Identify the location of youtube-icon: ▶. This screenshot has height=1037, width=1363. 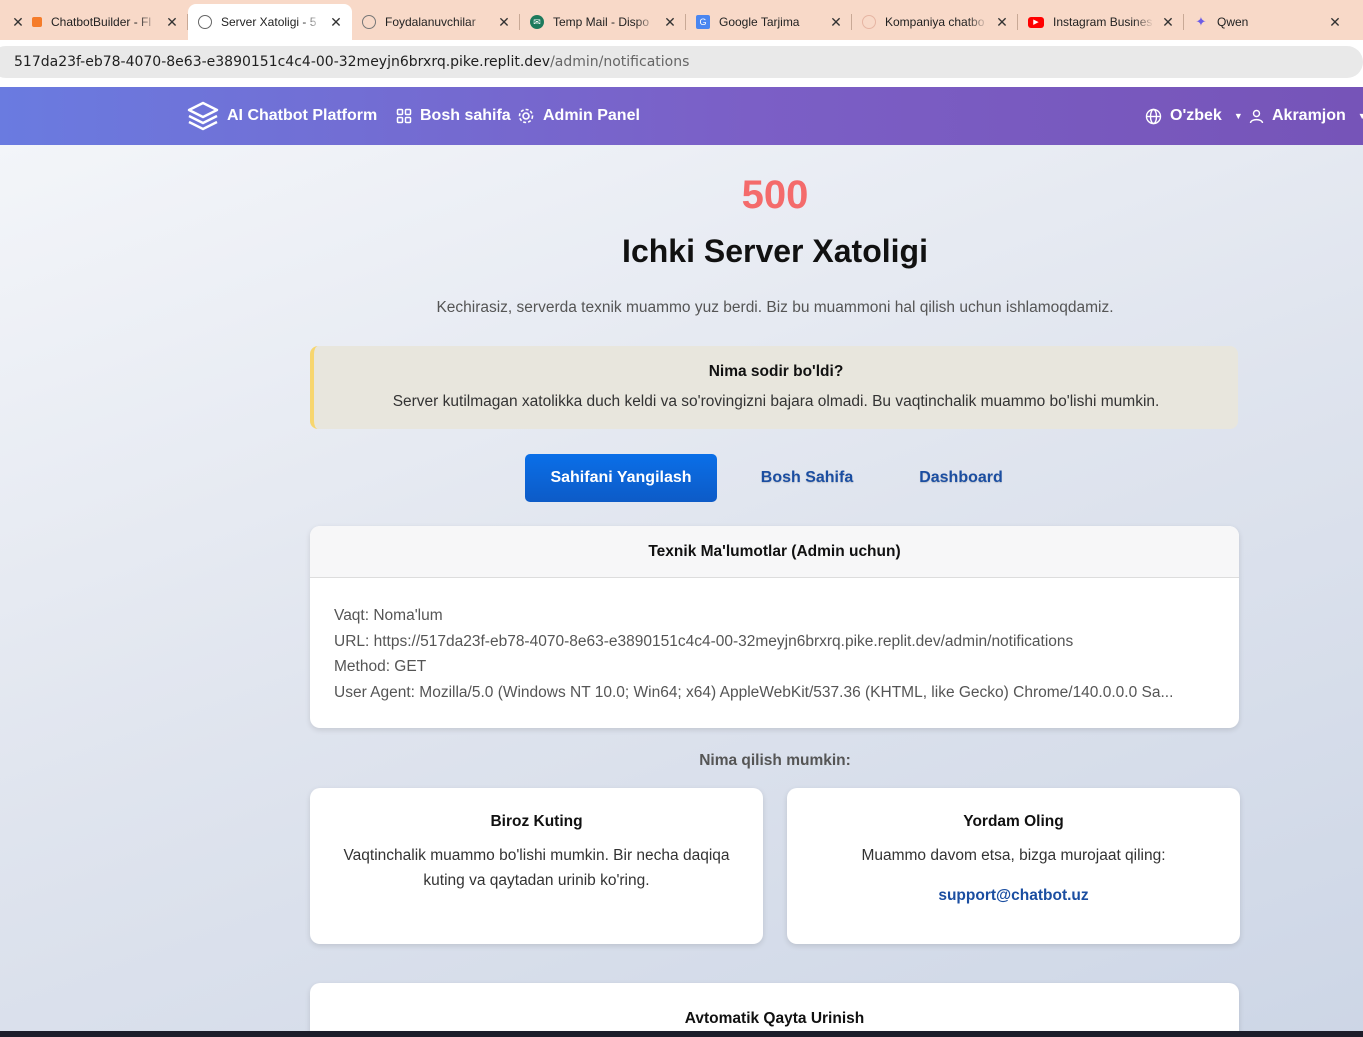
(1036, 22).